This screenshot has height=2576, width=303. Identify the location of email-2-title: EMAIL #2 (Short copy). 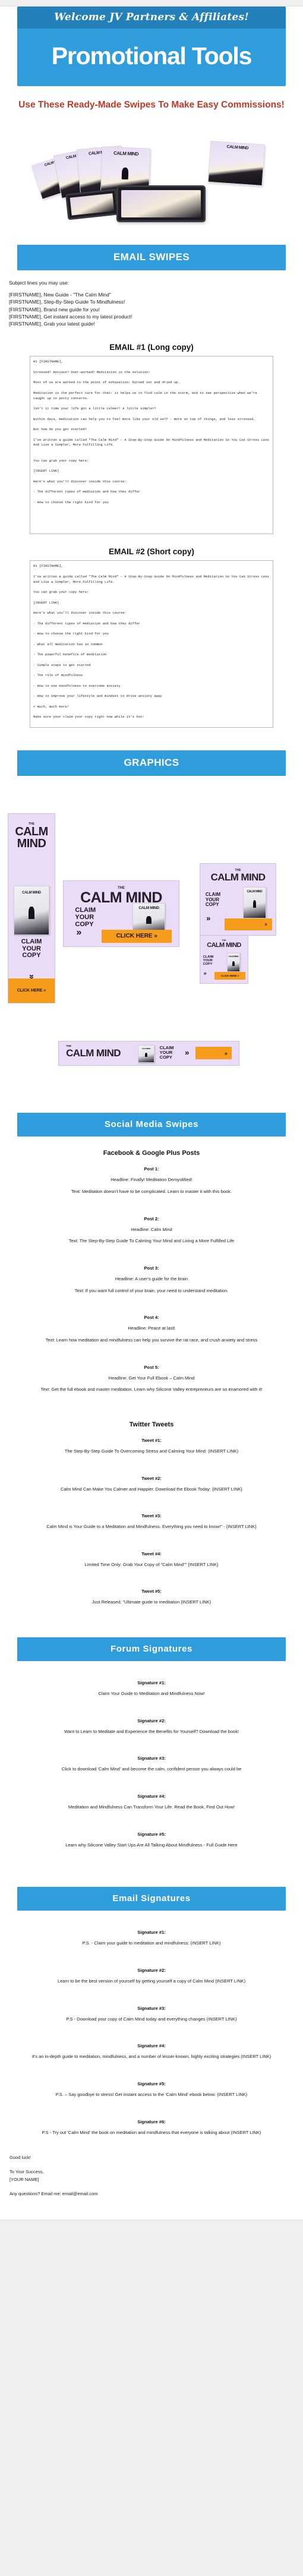
(151, 552).